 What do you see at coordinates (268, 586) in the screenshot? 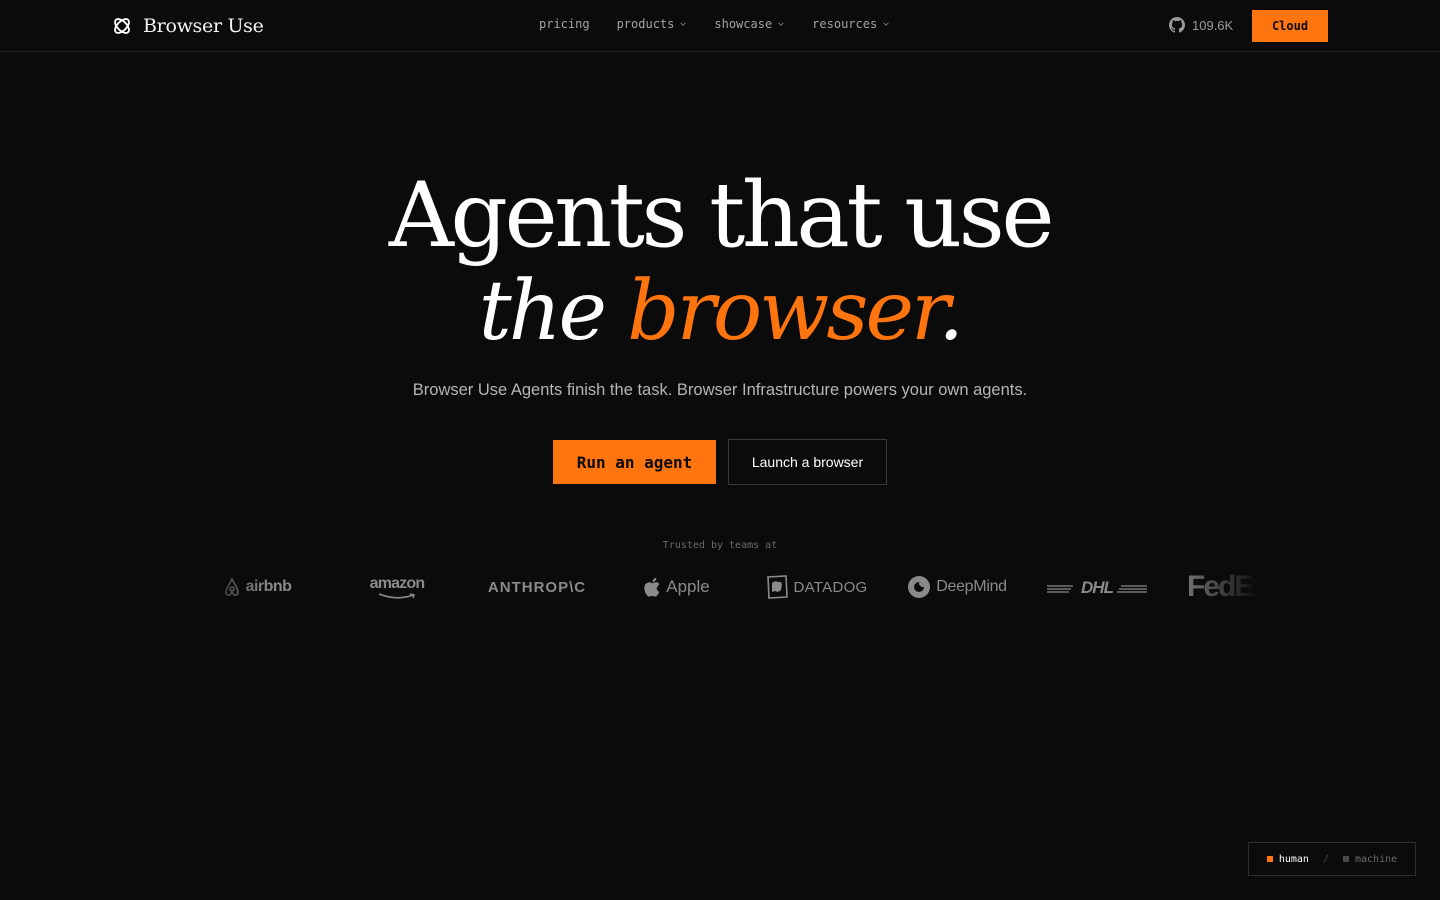
I see `airbnb-logo-text: airbnb` at bounding box center [268, 586].